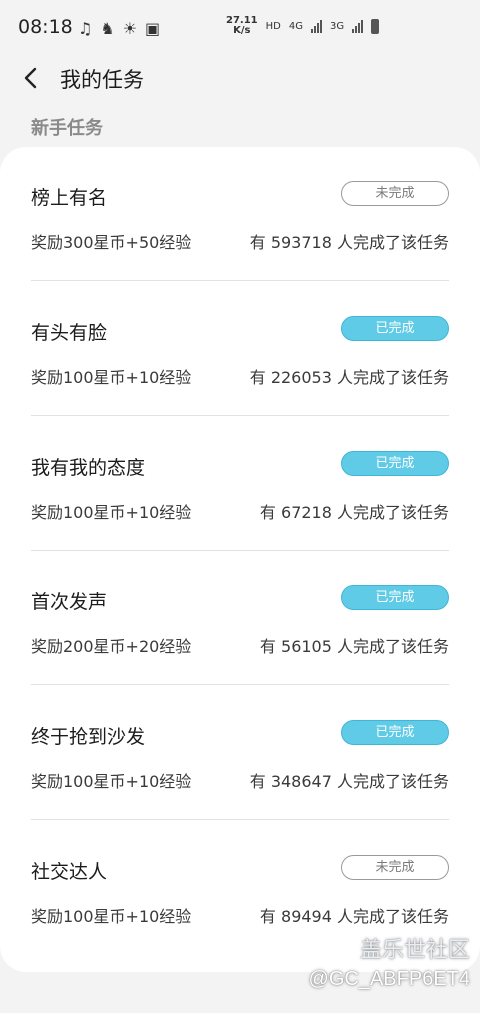 This screenshot has height=1013, width=480. What do you see at coordinates (354, 512) in the screenshot?
I see `task-completion-count: 有 67218 人完成了该任务` at bounding box center [354, 512].